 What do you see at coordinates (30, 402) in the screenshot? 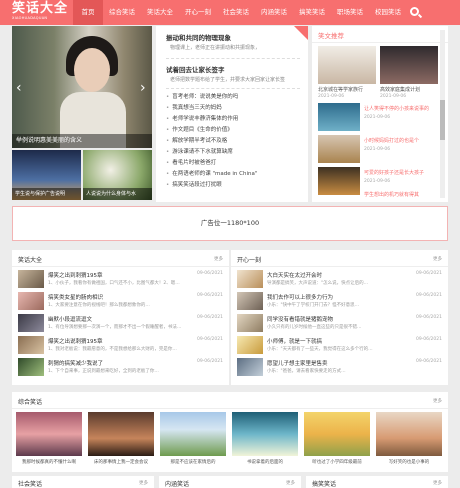
I see `section-title: 综合笑话` at bounding box center [30, 402].